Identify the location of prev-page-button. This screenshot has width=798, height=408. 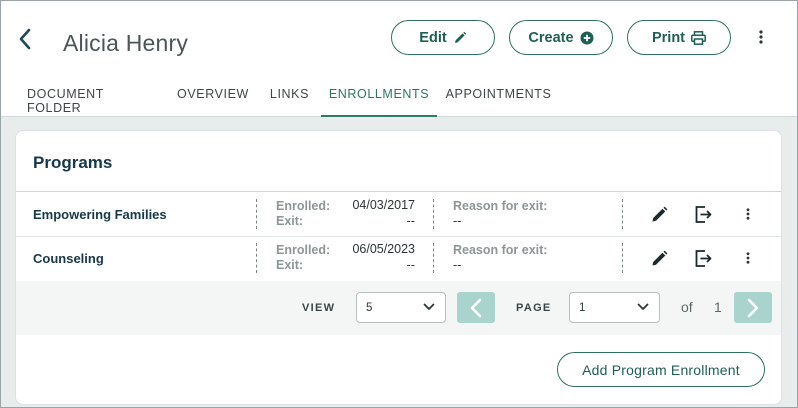
(476, 307).